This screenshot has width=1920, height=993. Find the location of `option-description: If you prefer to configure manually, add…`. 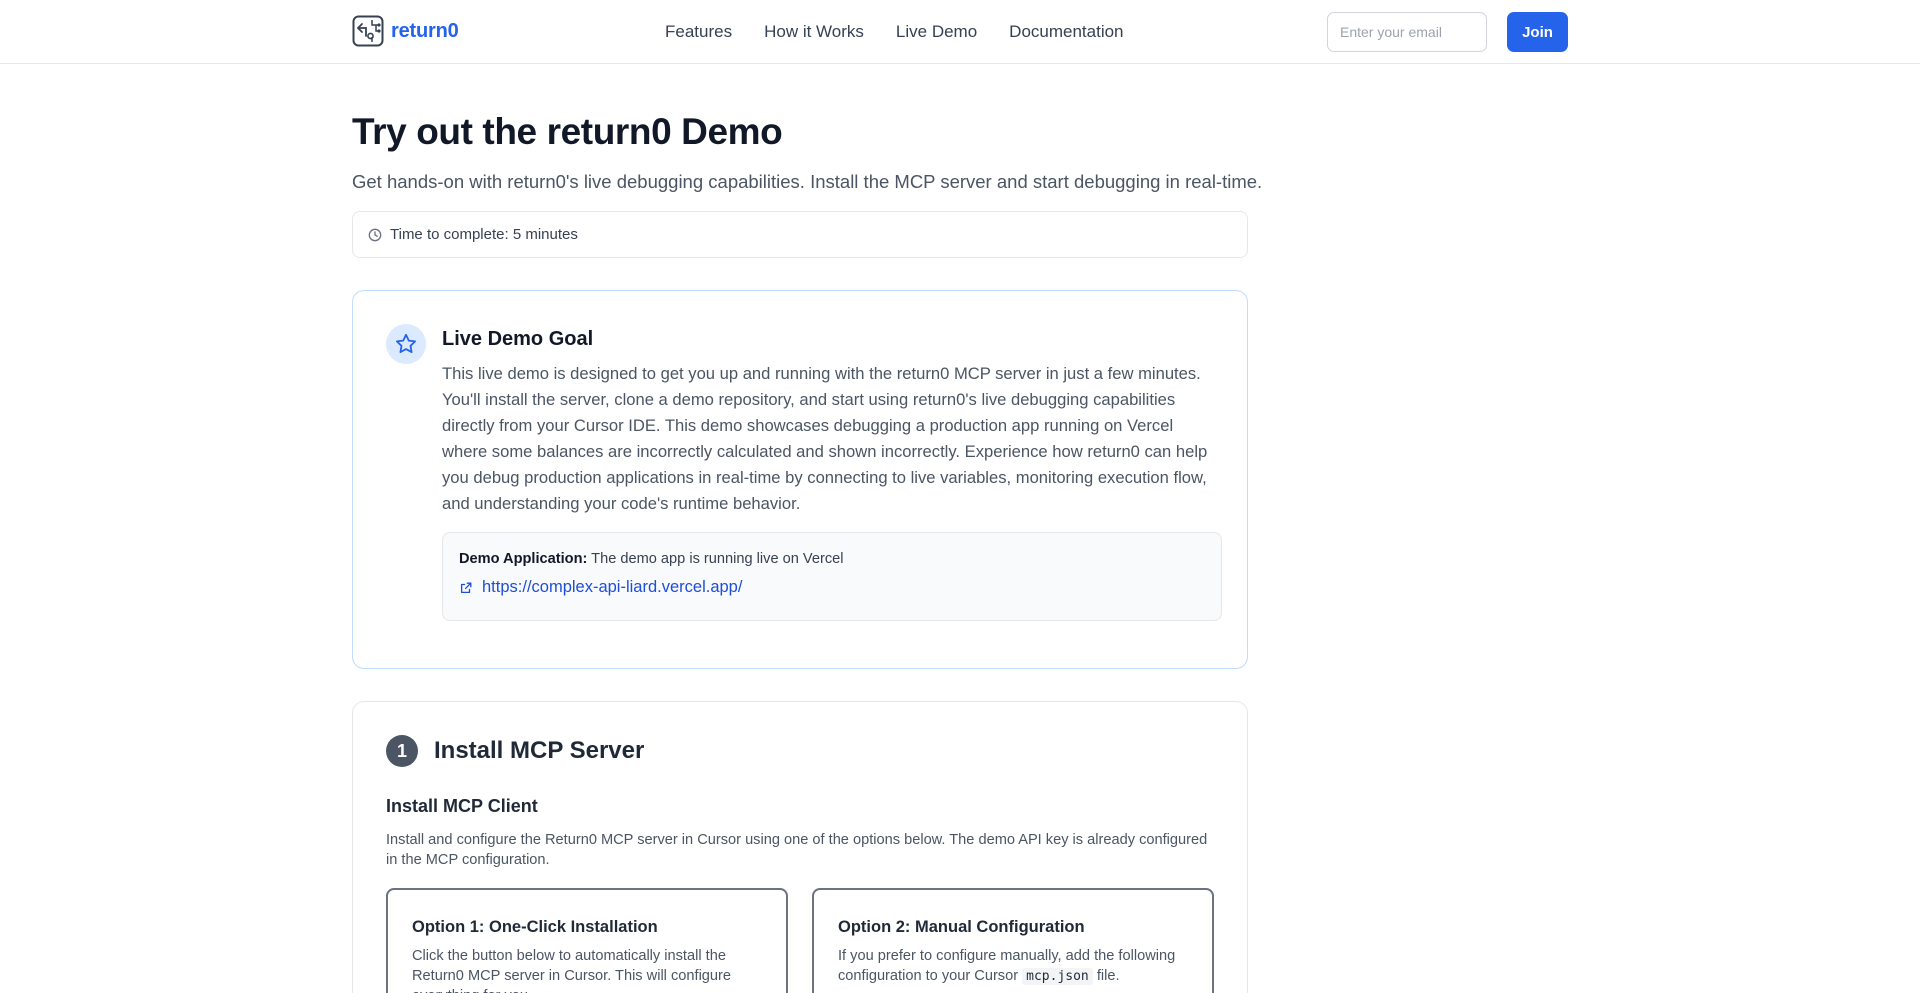

option-description: If you prefer to configure manually, add… is located at coordinates (1018, 966).